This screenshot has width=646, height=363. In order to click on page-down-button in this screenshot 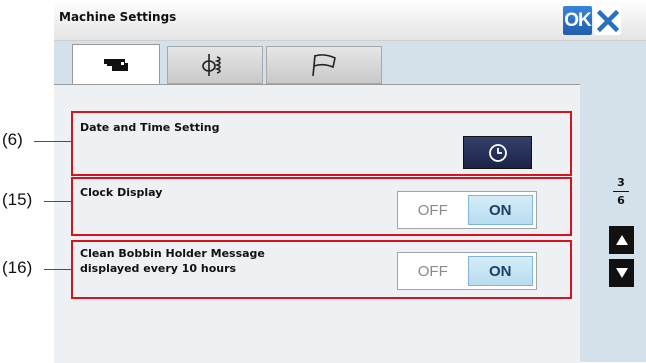, I will do `click(621, 273)`.